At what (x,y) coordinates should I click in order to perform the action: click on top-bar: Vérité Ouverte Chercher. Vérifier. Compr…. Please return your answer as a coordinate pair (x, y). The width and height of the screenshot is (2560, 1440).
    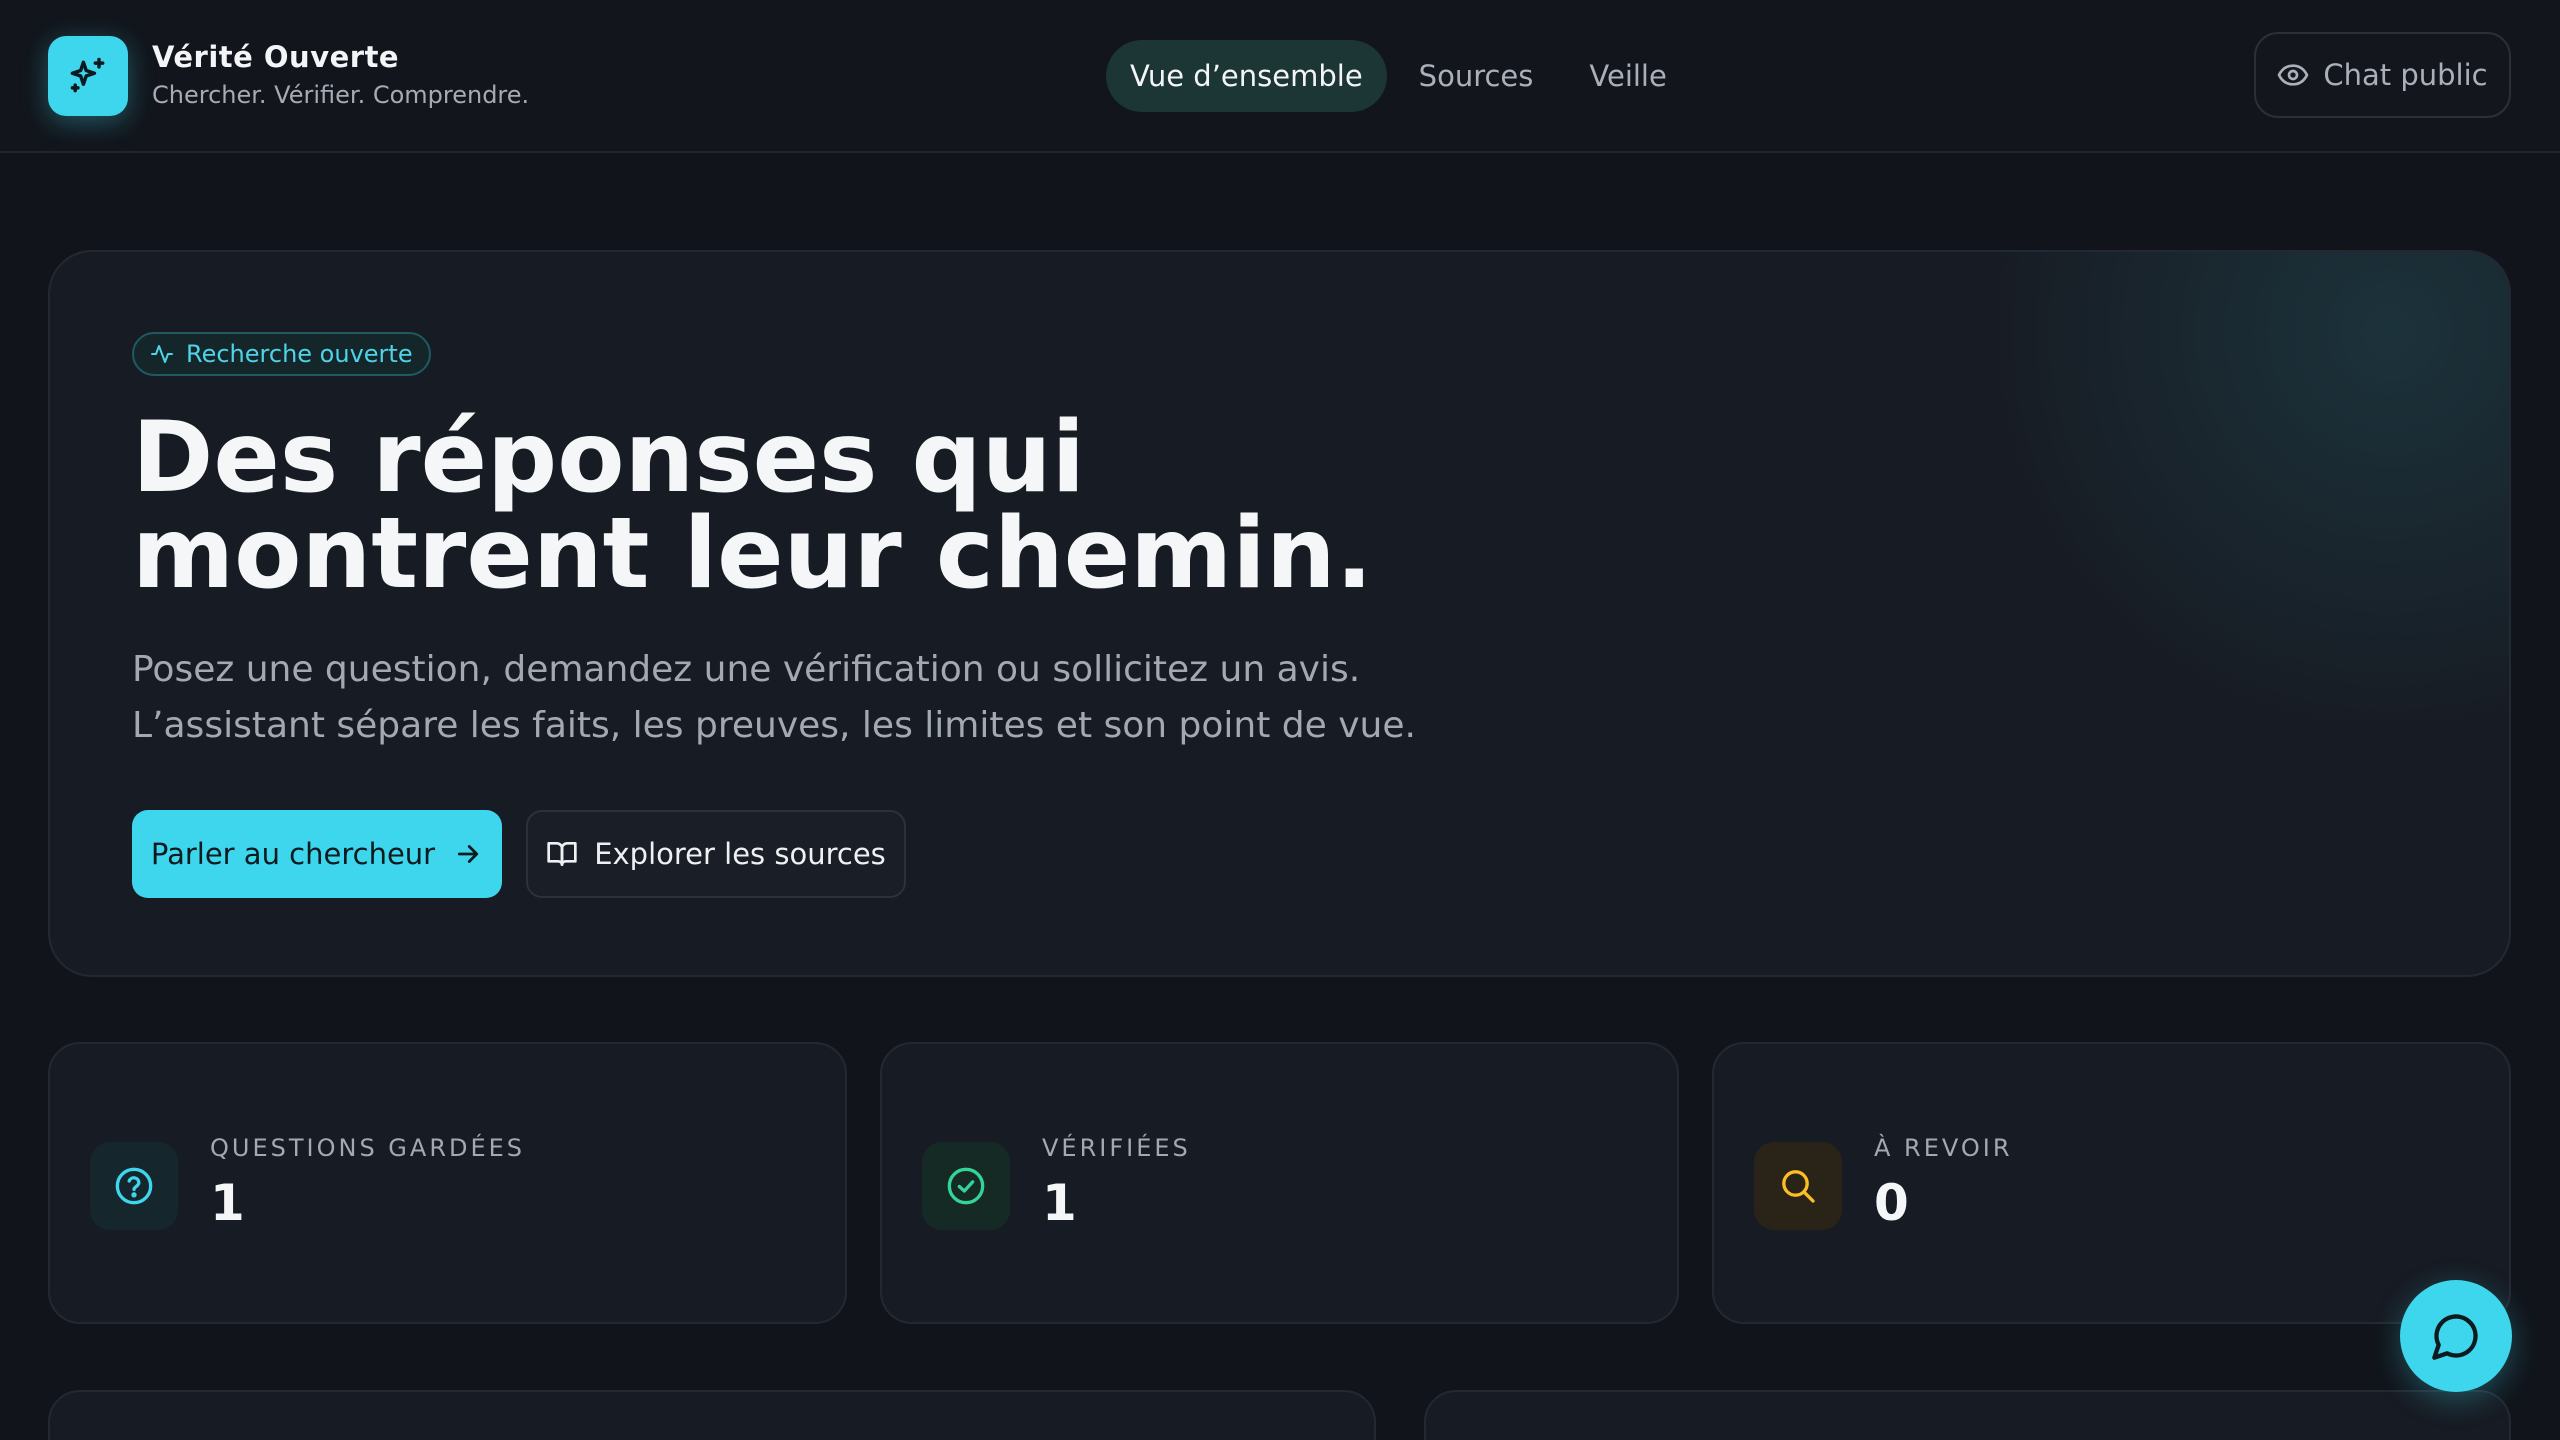
    Looking at the image, I should click on (1280, 76).